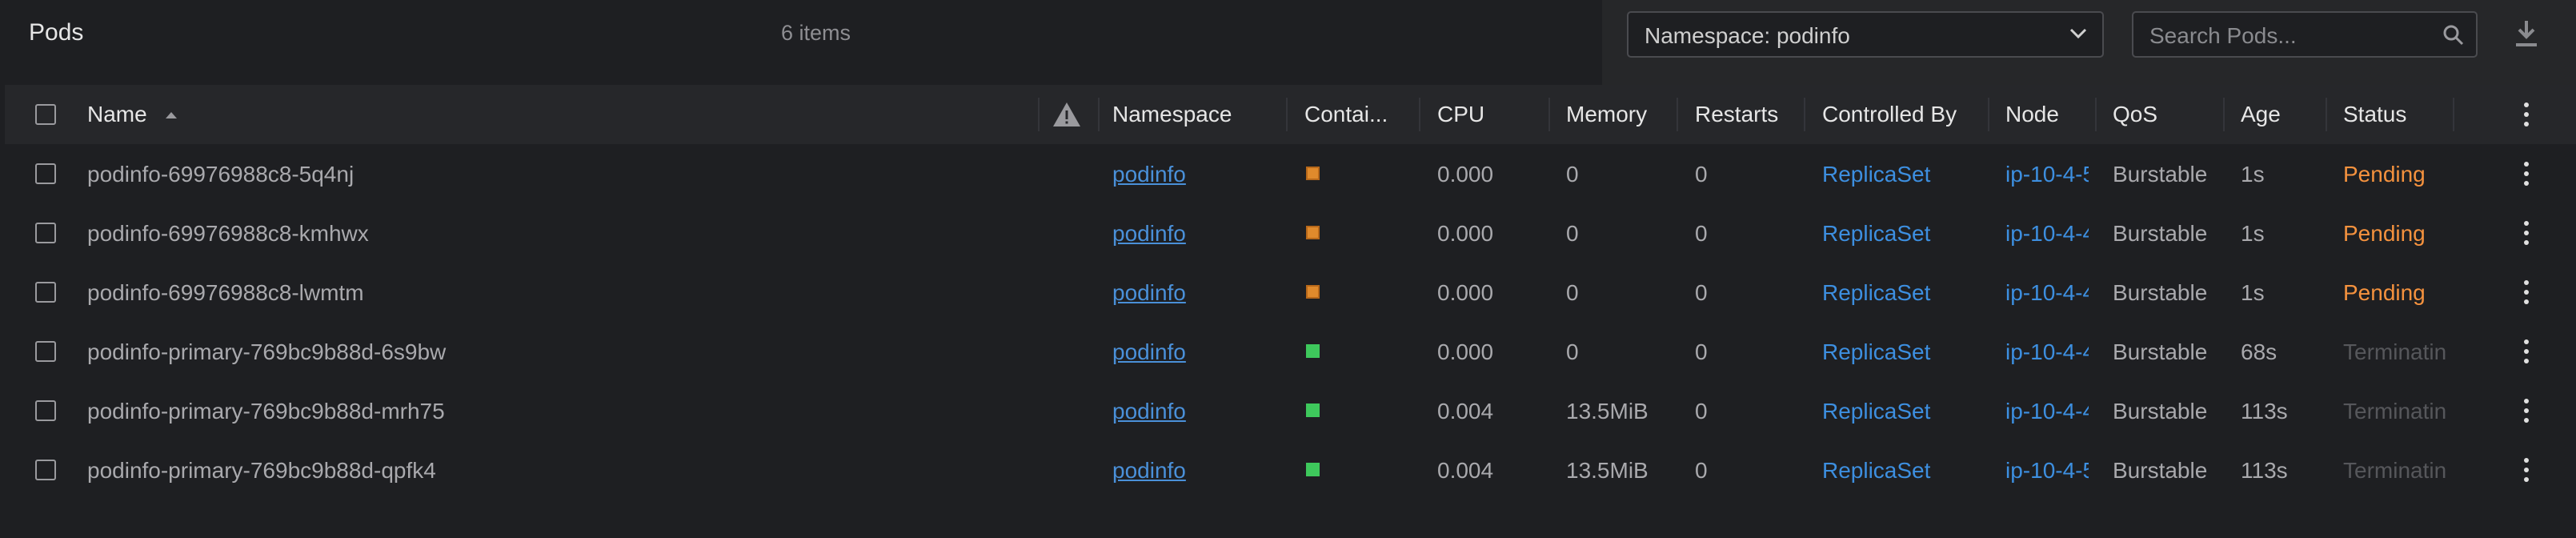  Describe the element at coordinates (45, 115) in the screenshot. I see `select-all-checkbox` at that location.